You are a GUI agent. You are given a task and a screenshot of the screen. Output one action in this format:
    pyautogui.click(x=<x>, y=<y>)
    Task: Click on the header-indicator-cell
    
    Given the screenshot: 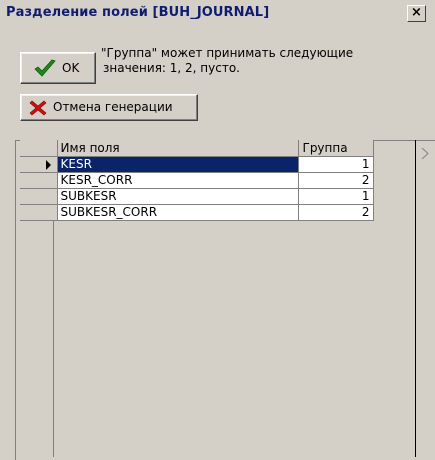 What is the action you would take?
    pyautogui.click(x=39, y=148)
    